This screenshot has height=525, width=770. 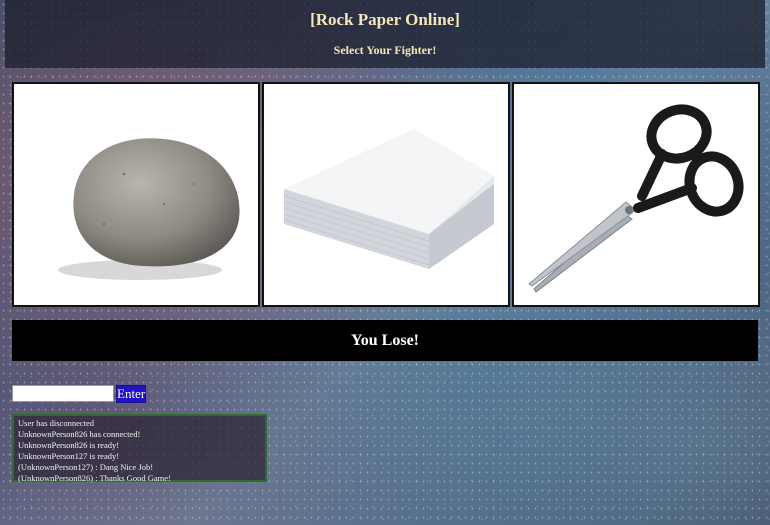 What do you see at coordinates (385, 50) in the screenshot?
I see `page-subtitle: Select Your Fighter!` at bounding box center [385, 50].